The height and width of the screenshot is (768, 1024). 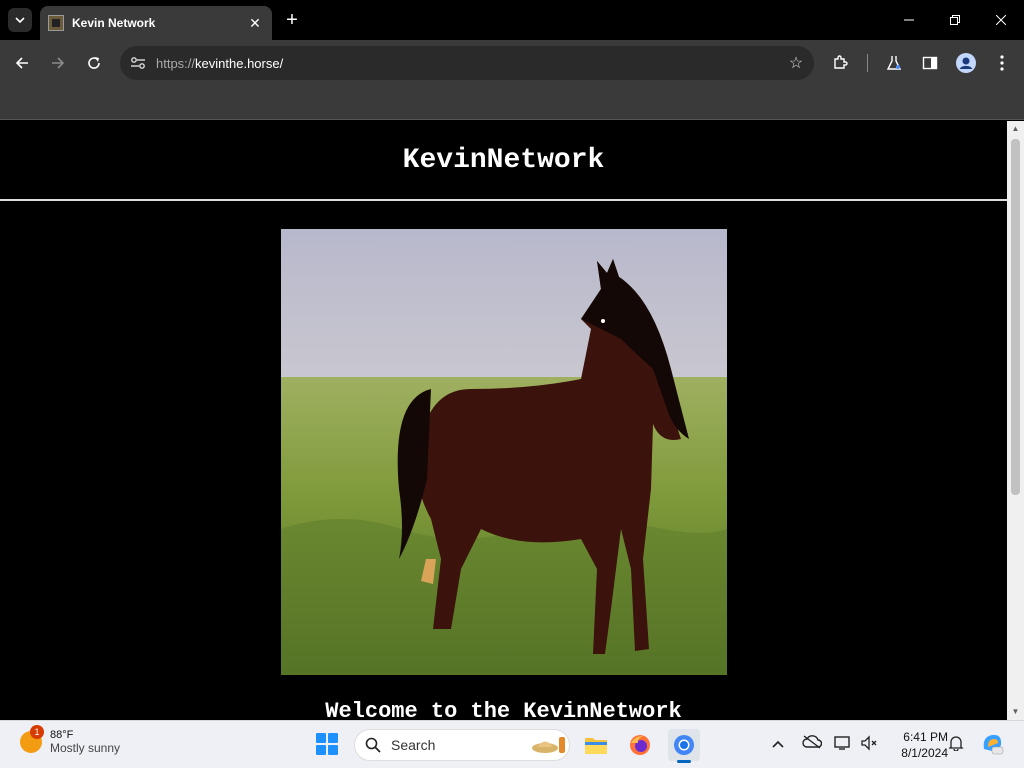 I want to click on menu-kebab-icon, so click(x=1002, y=63).